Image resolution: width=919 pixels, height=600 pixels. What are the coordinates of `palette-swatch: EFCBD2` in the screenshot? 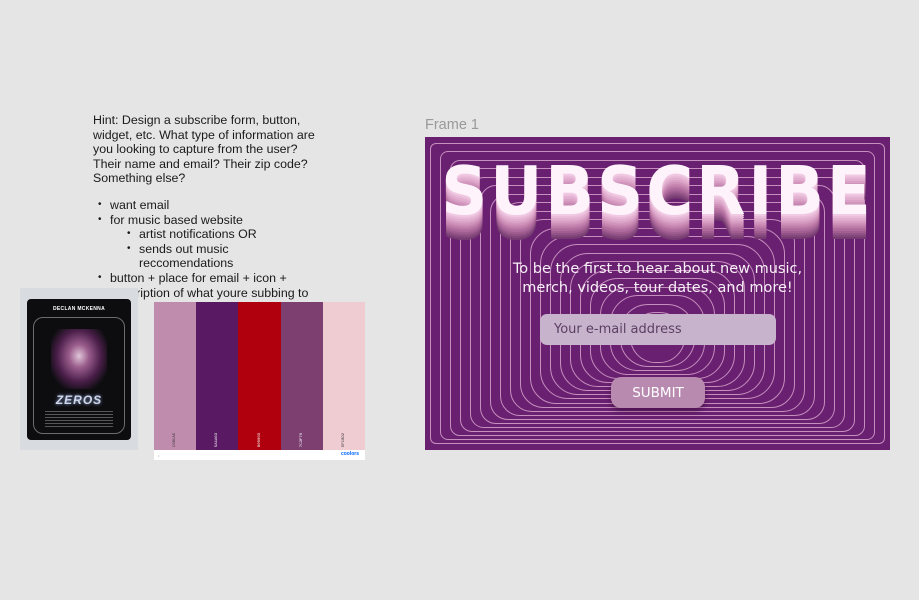 It's located at (344, 376).